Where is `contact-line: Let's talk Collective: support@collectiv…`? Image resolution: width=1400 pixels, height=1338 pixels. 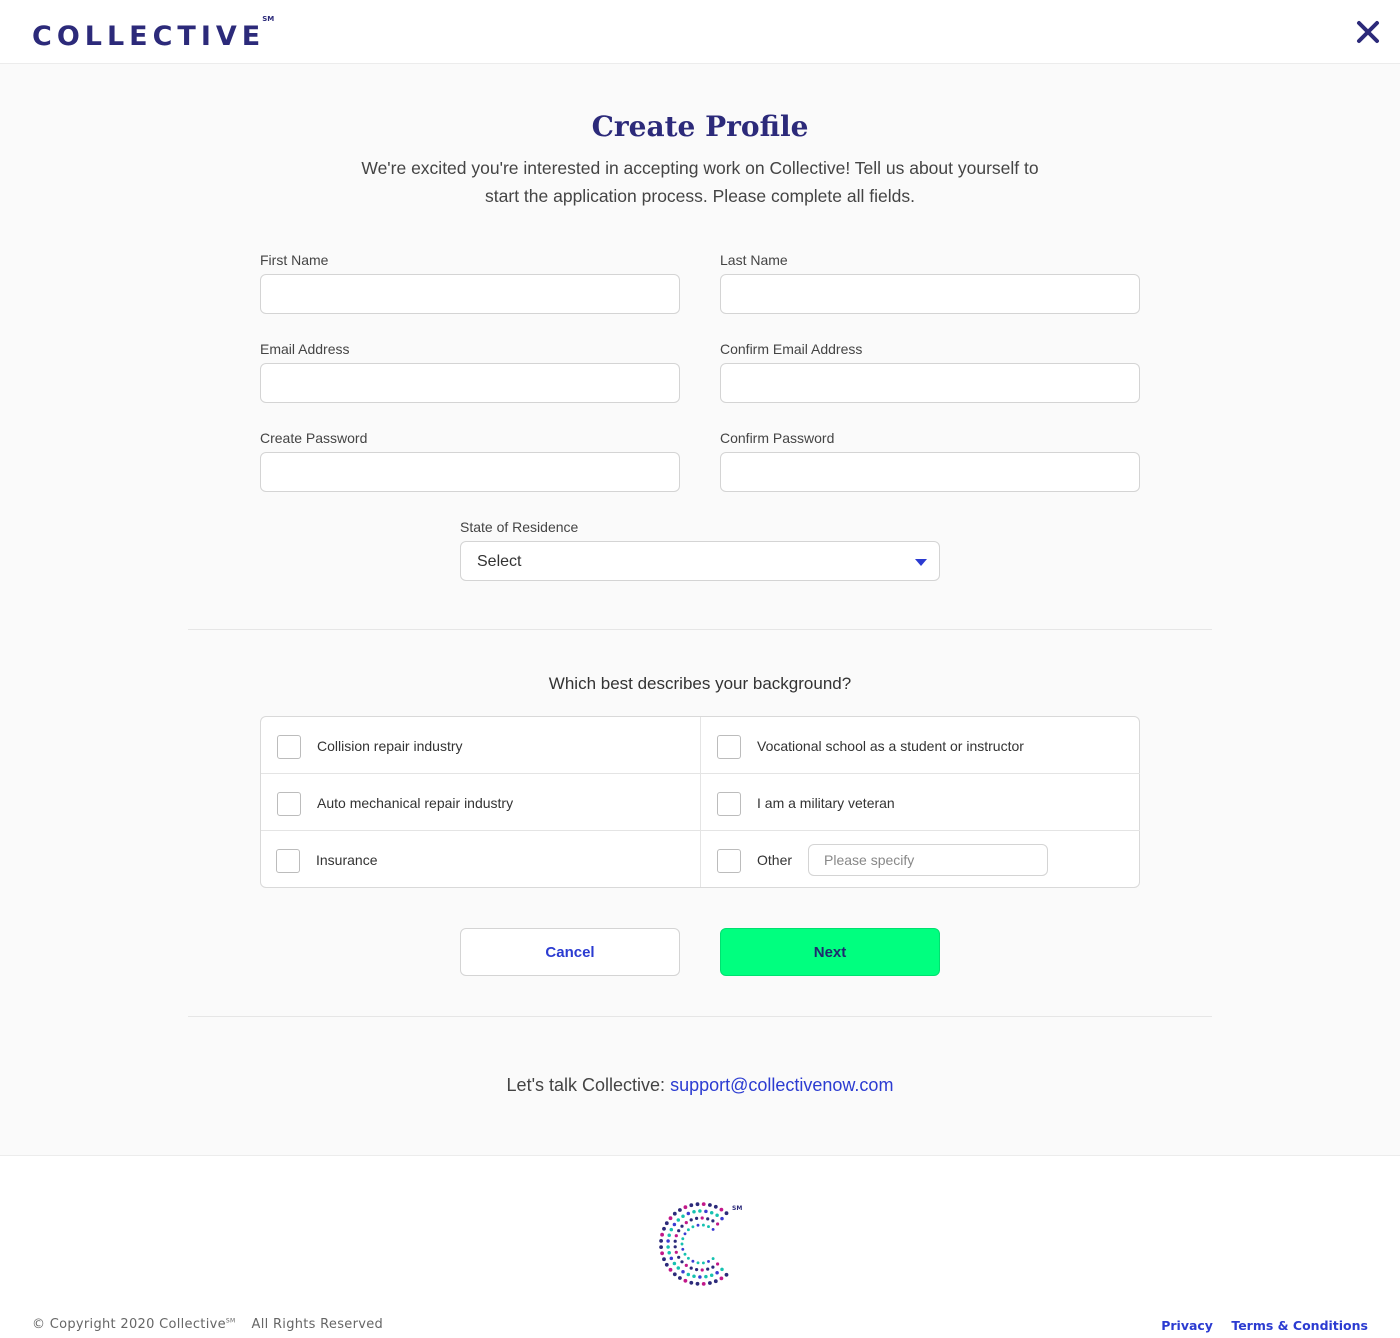 contact-line: Let's talk Collective: support@collectiv… is located at coordinates (700, 1085).